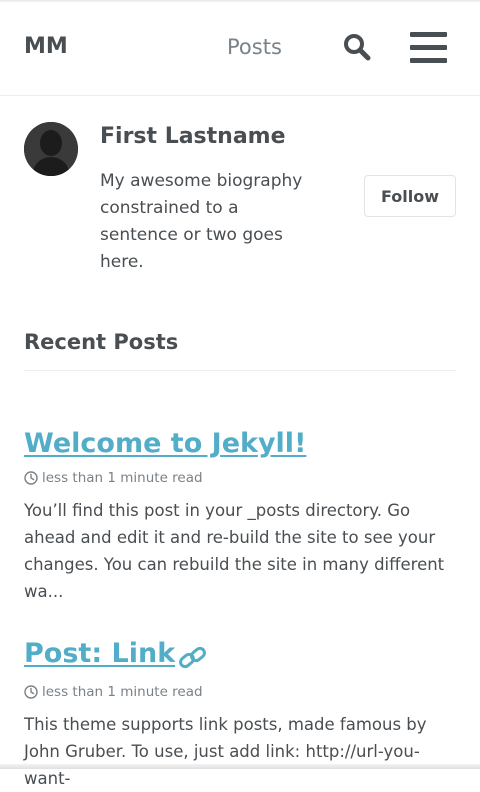  I want to click on site-brand-link: MM, so click(46, 46).